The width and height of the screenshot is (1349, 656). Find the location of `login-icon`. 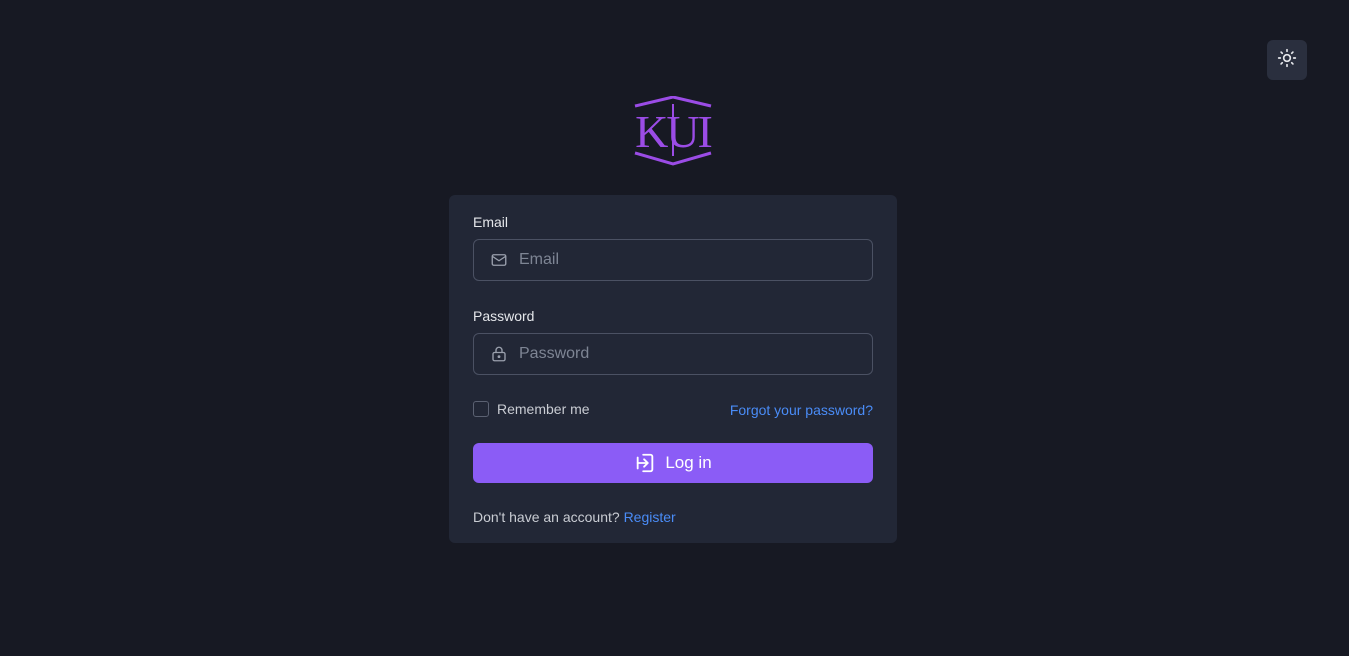

login-icon is located at coordinates (645, 463).